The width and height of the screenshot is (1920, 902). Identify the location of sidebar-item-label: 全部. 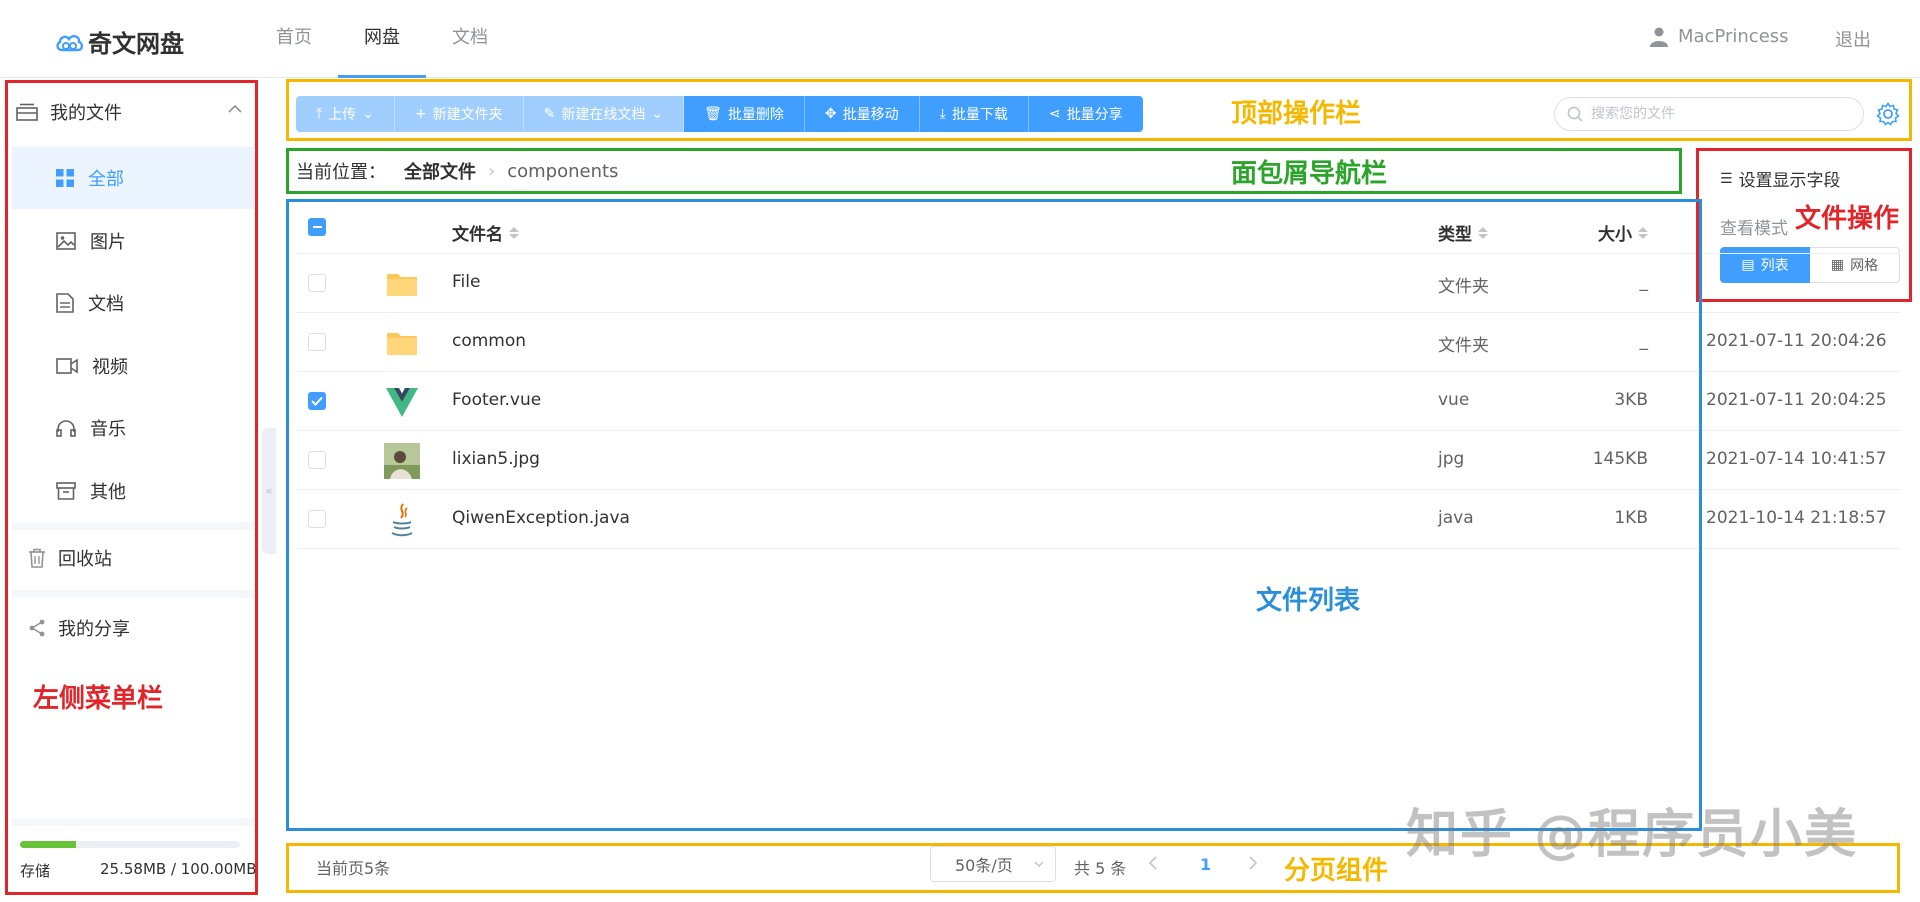
(106, 179).